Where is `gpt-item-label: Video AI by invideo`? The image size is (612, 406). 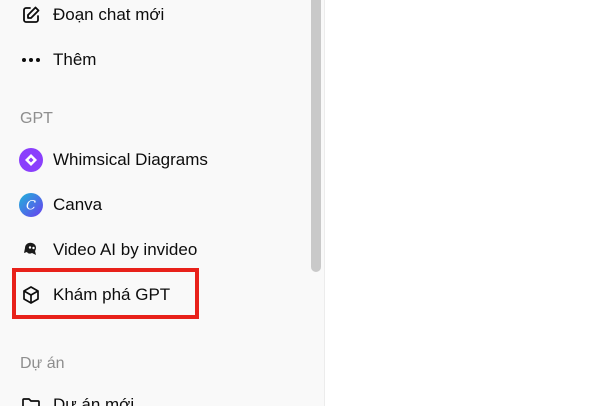 gpt-item-label: Video AI by invideo is located at coordinates (125, 249).